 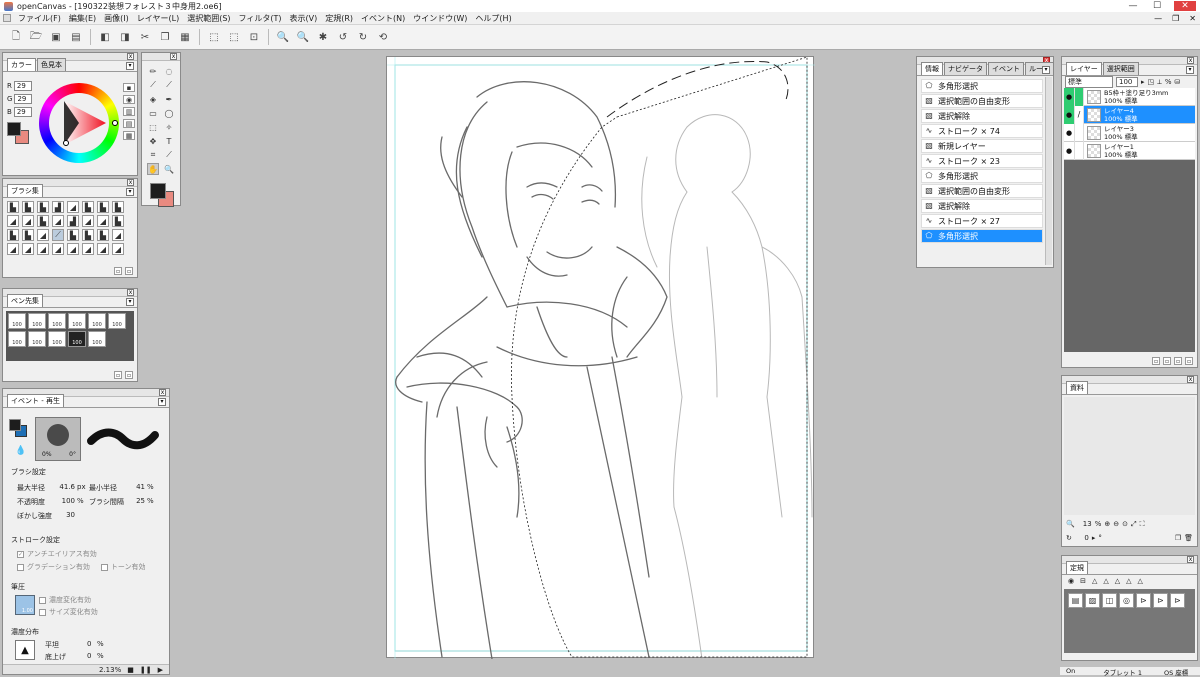 What do you see at coordinates (153, 99) in the screenshot?
I see `fill-tool-icon: ◈` at bounding box center [153, 99].